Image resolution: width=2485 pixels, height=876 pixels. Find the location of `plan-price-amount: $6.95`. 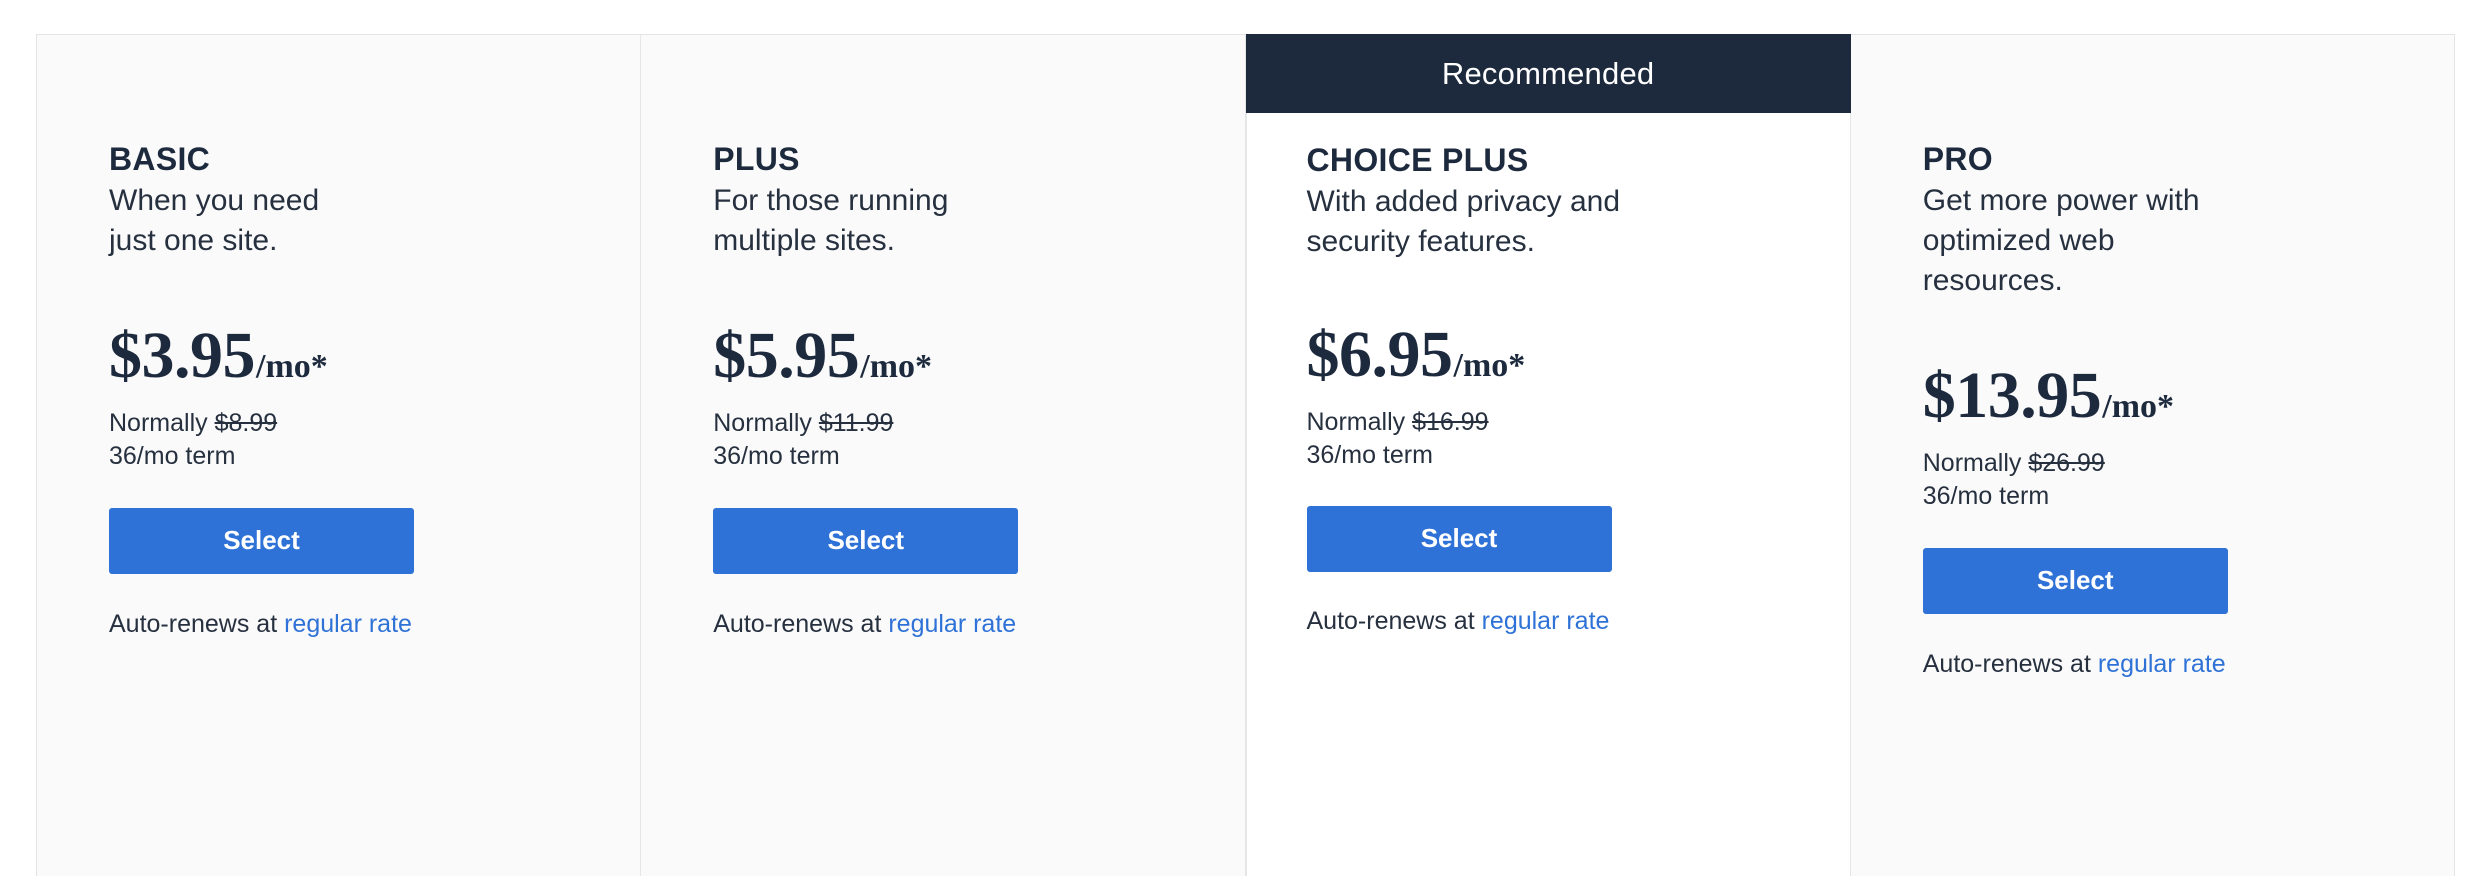

plan-price-amount: $6.95 is located at coordinates (1380, 354).